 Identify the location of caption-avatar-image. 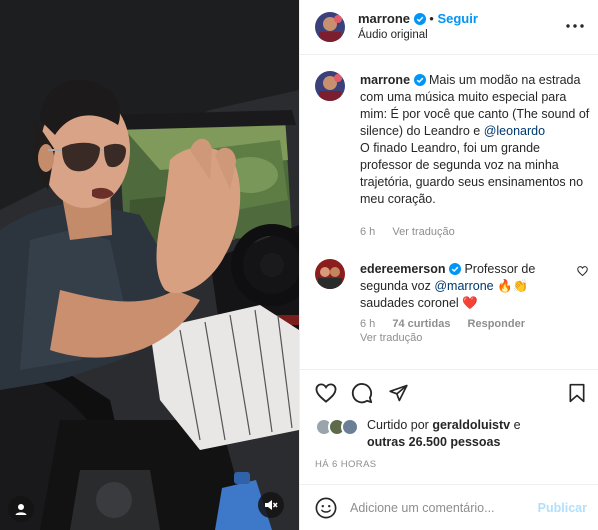
(330, 86).